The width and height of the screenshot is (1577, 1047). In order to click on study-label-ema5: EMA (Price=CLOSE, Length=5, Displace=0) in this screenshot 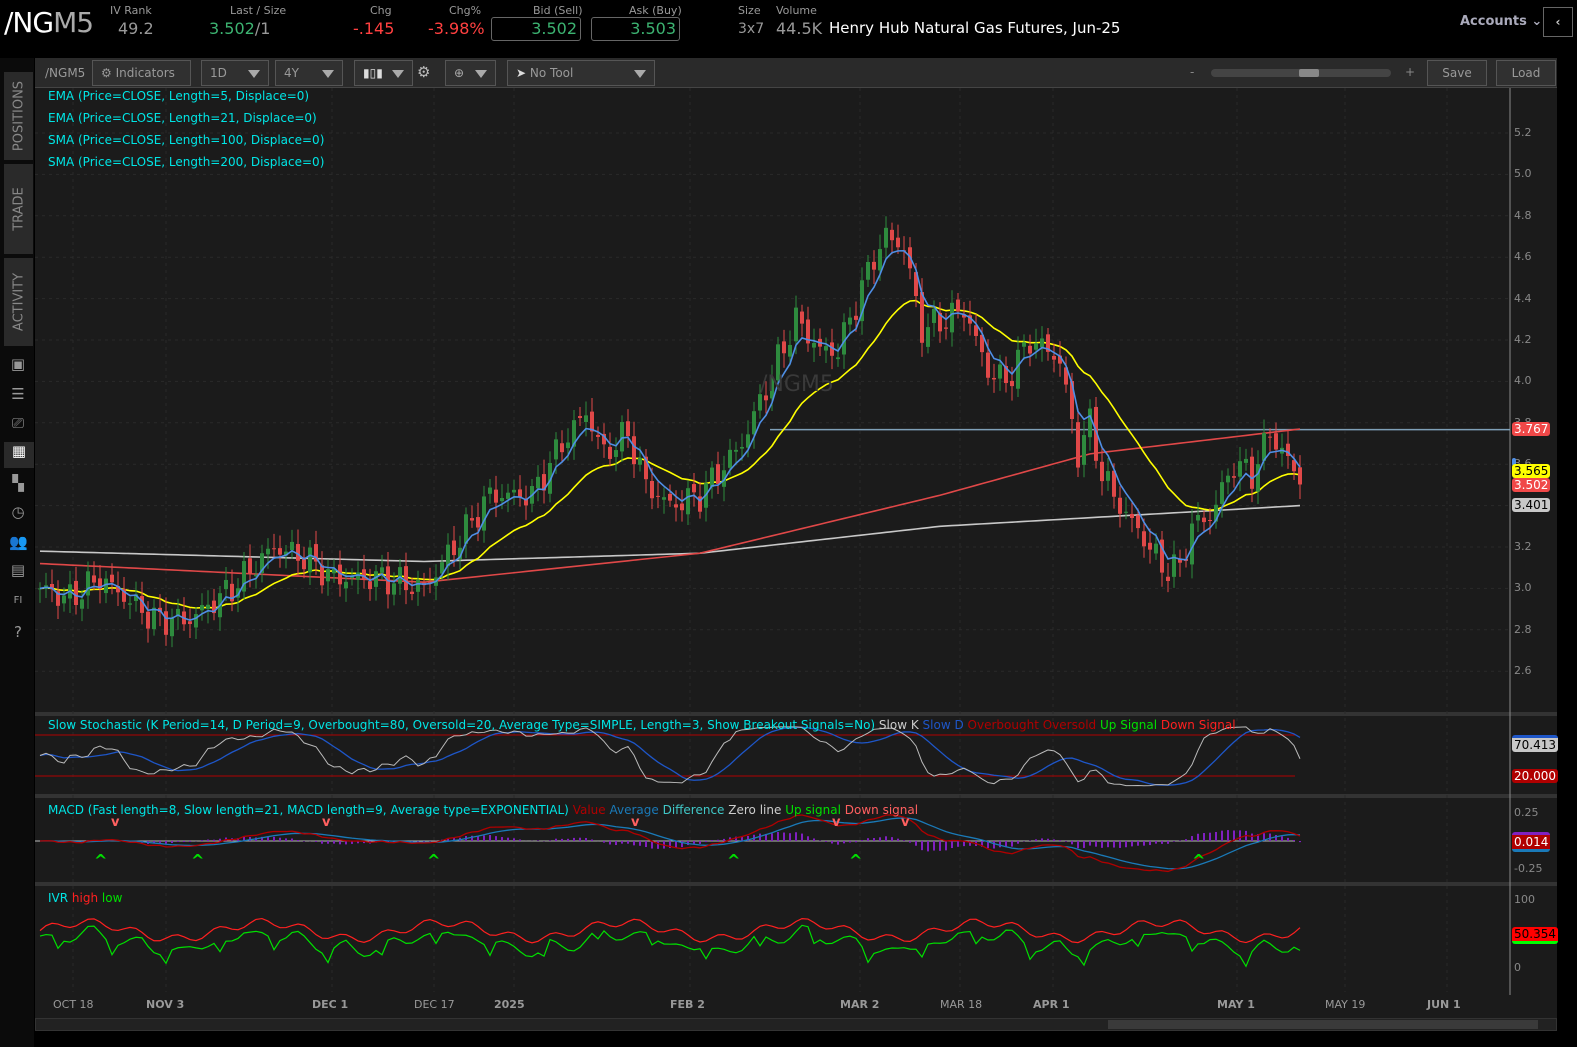, I will do `click(178, 96)`.